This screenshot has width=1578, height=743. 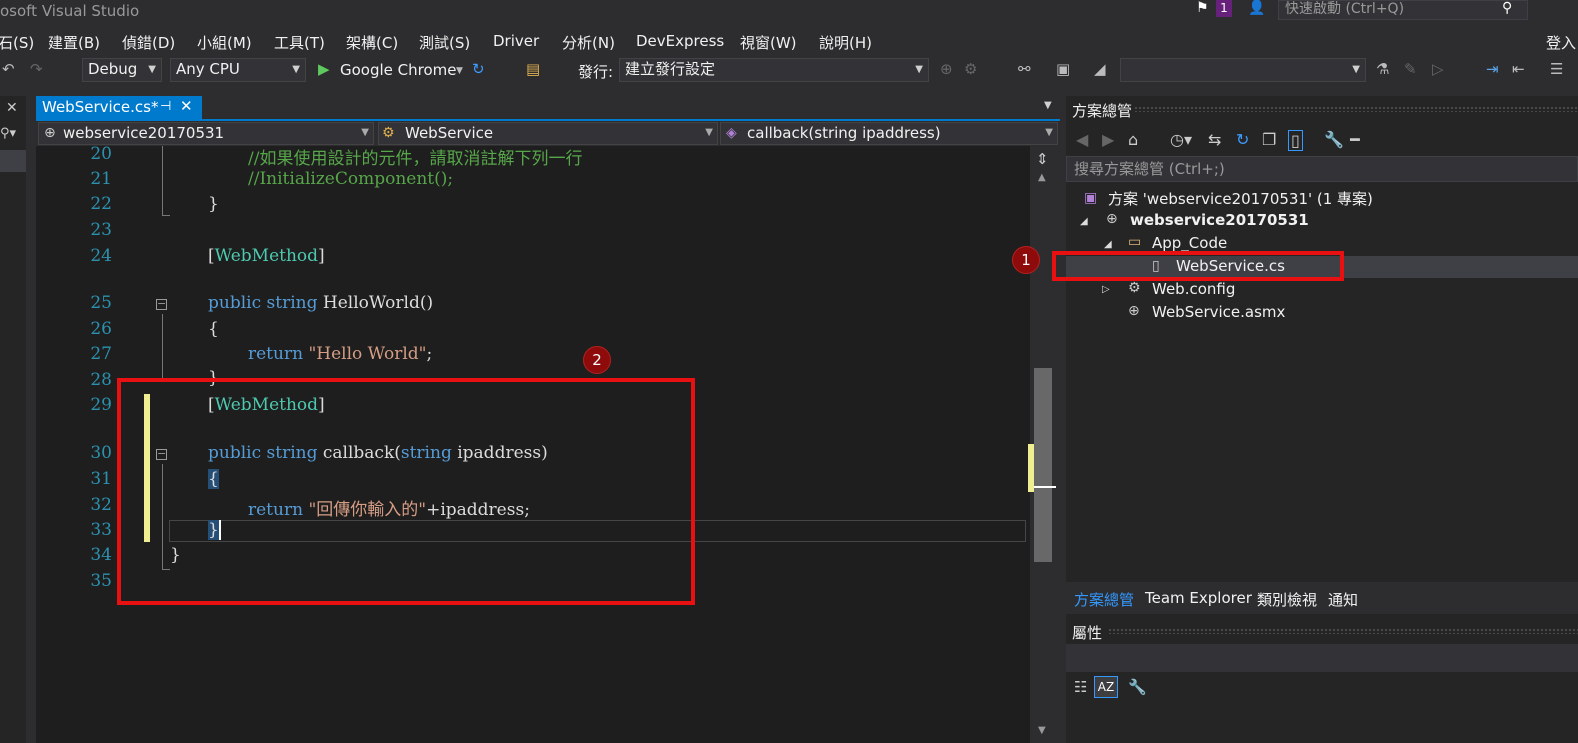 I want to click on forward-icon: ▶, so click(x=1108, y=139).